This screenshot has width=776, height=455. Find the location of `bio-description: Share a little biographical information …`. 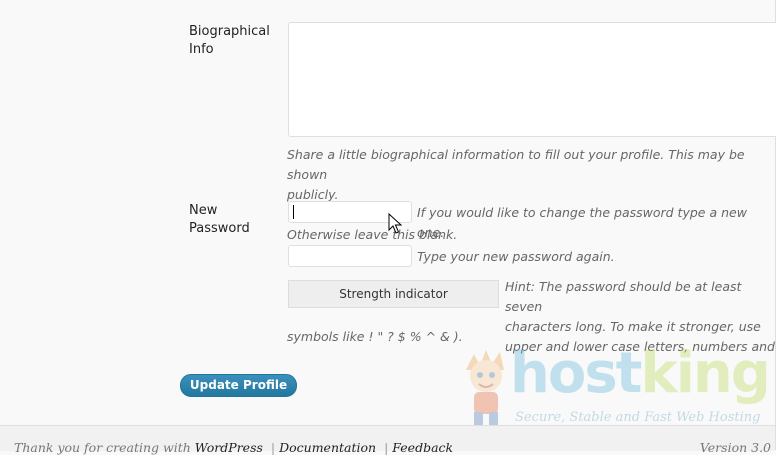

bio-description: Share a little biographical information … is located at coordinates (531, 175).